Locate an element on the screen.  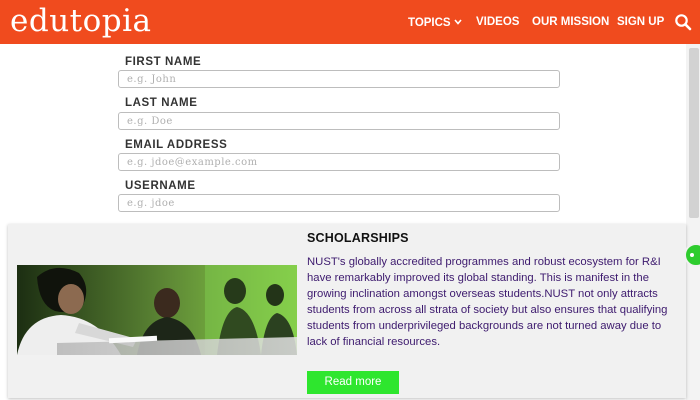
scholarship-title: SCHOLARSHIPS is located at coordinates (358, 238).